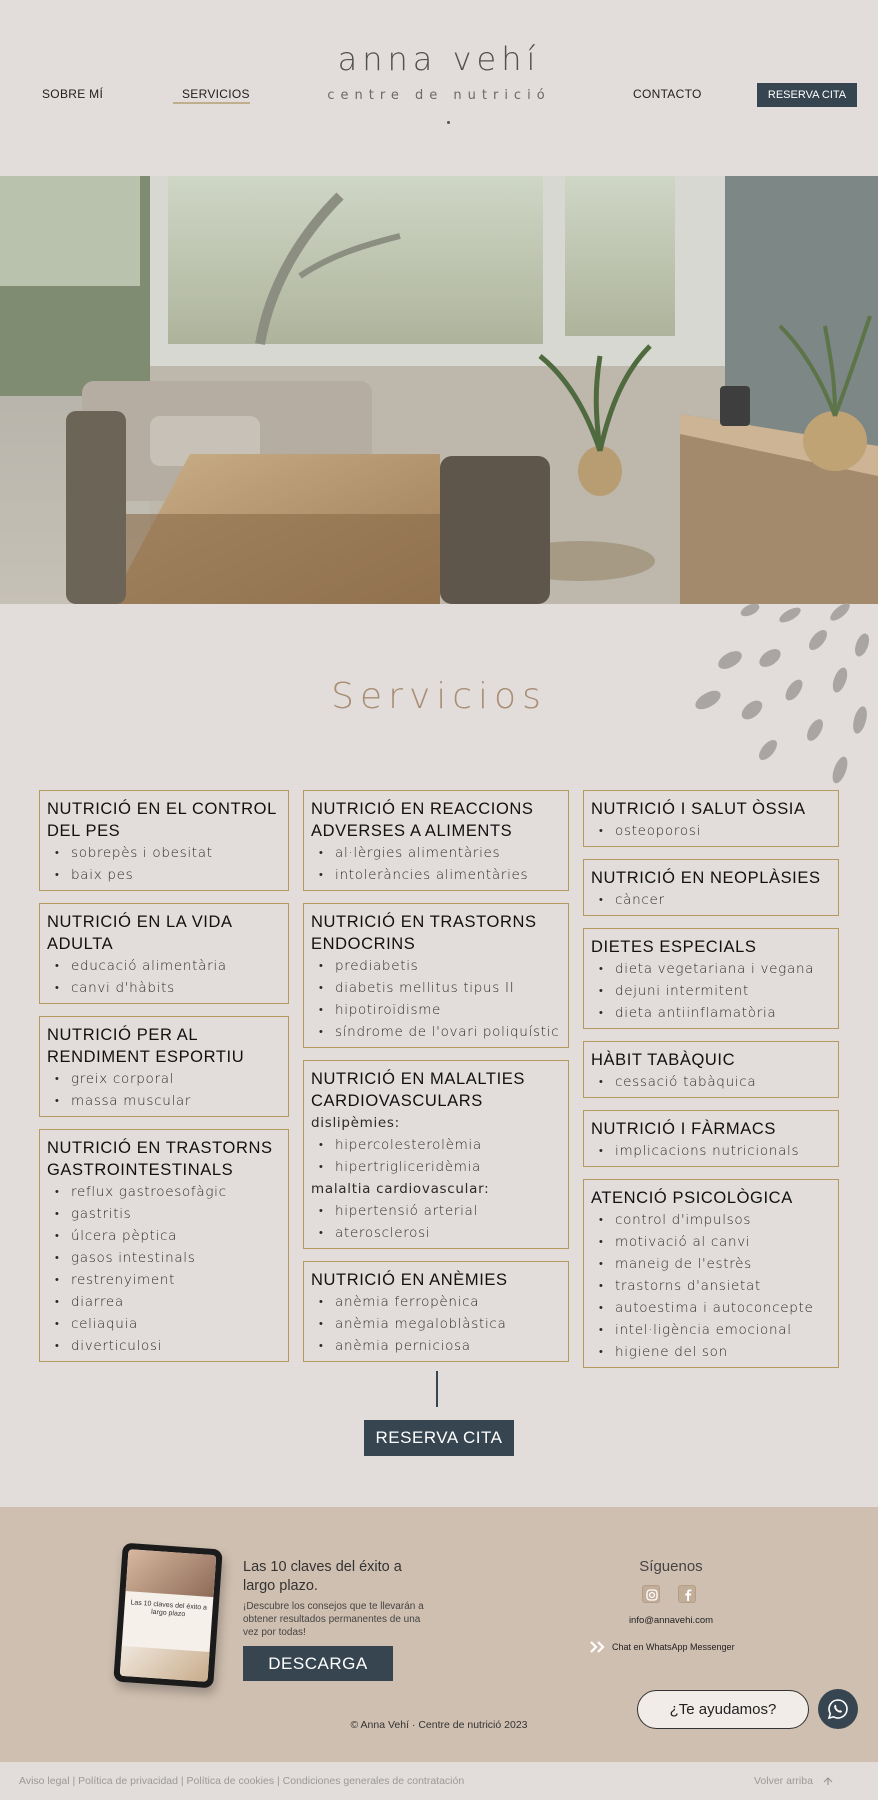 The height and width of the screenshot is (1800, 878). Describe the element at coordinates (711, 1242) in the screenshot. I see `service-list-item: motivació al canvi` at that location.